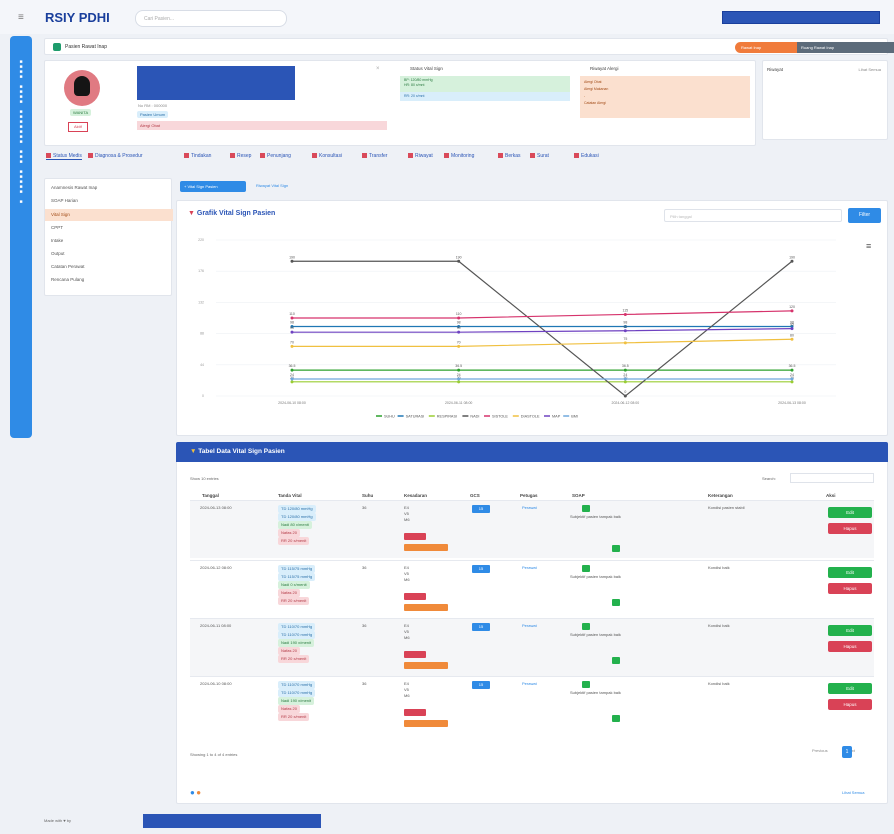 Image resolution: width=894 pixels, height=834 pixels. What do you see at coordinates (853, 792) in the screenshot?
I see `view-all-link: Lihat Semua` at bounding box center [853, 792].